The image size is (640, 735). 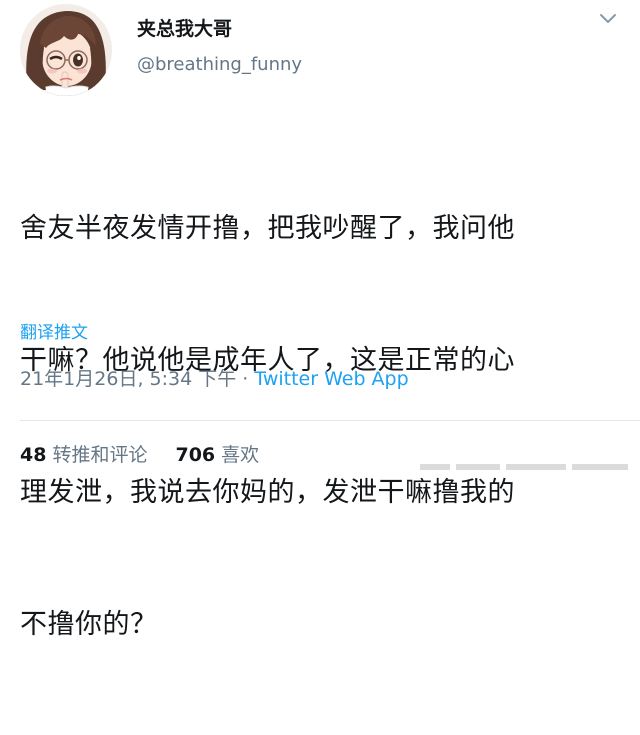 I want to click on retweets-count: 48, so click(x=33, y=455).